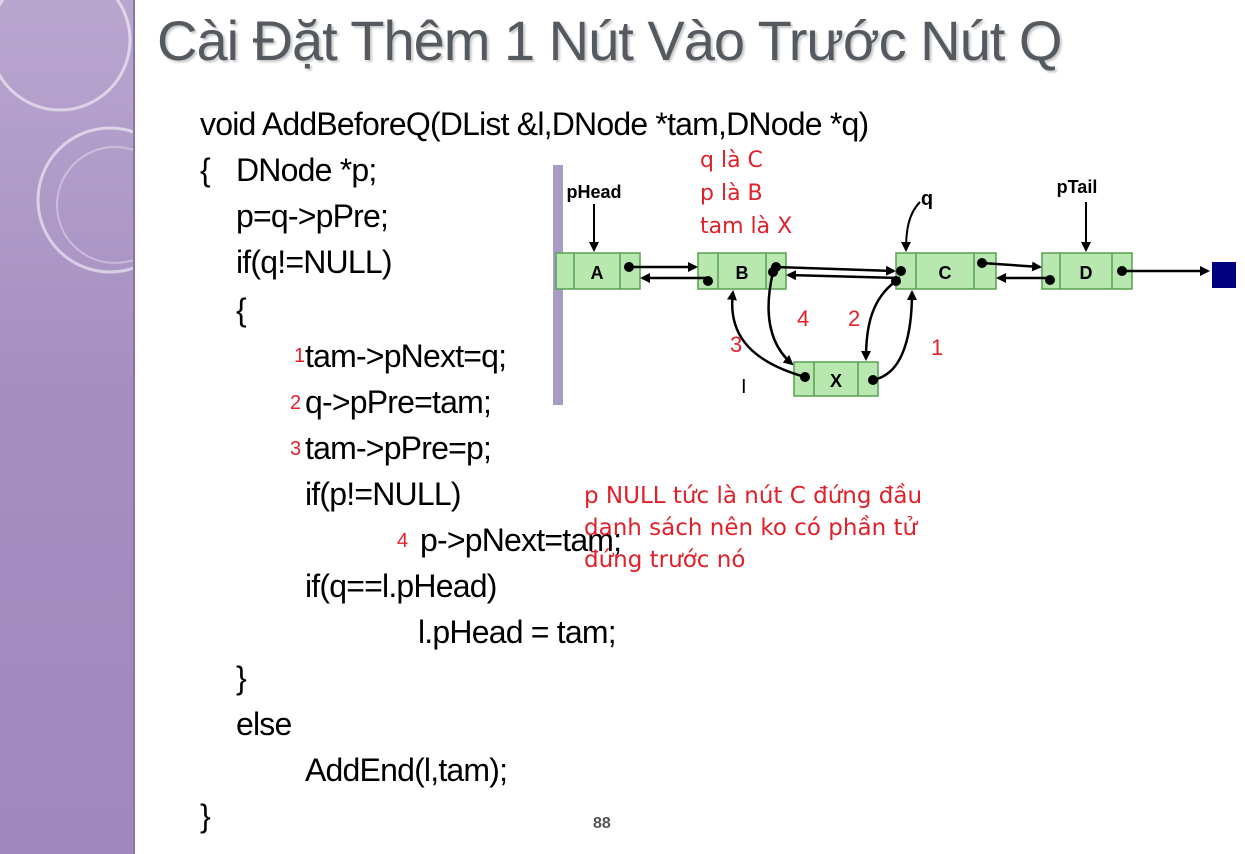 The height and width of the screenshot is (854, 1245). What do you see at coordinates (403, 541) in the screenshot?
I see `step-marker-4: 4` at bounding box center [403, 541].